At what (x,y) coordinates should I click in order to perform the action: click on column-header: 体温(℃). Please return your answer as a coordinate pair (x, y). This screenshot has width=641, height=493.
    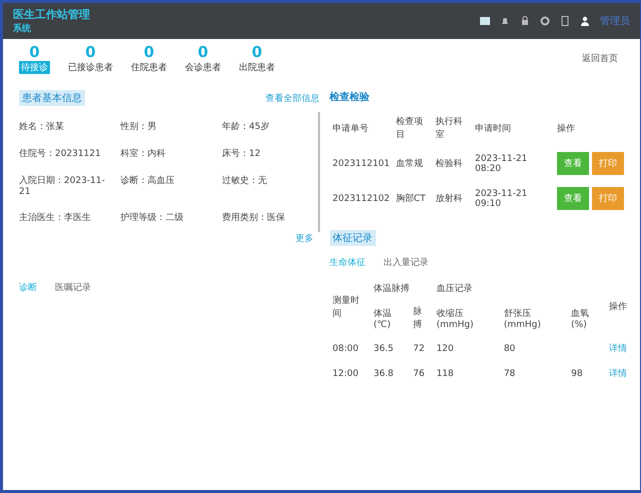
    Looking at the image, I should click on (382, 320).